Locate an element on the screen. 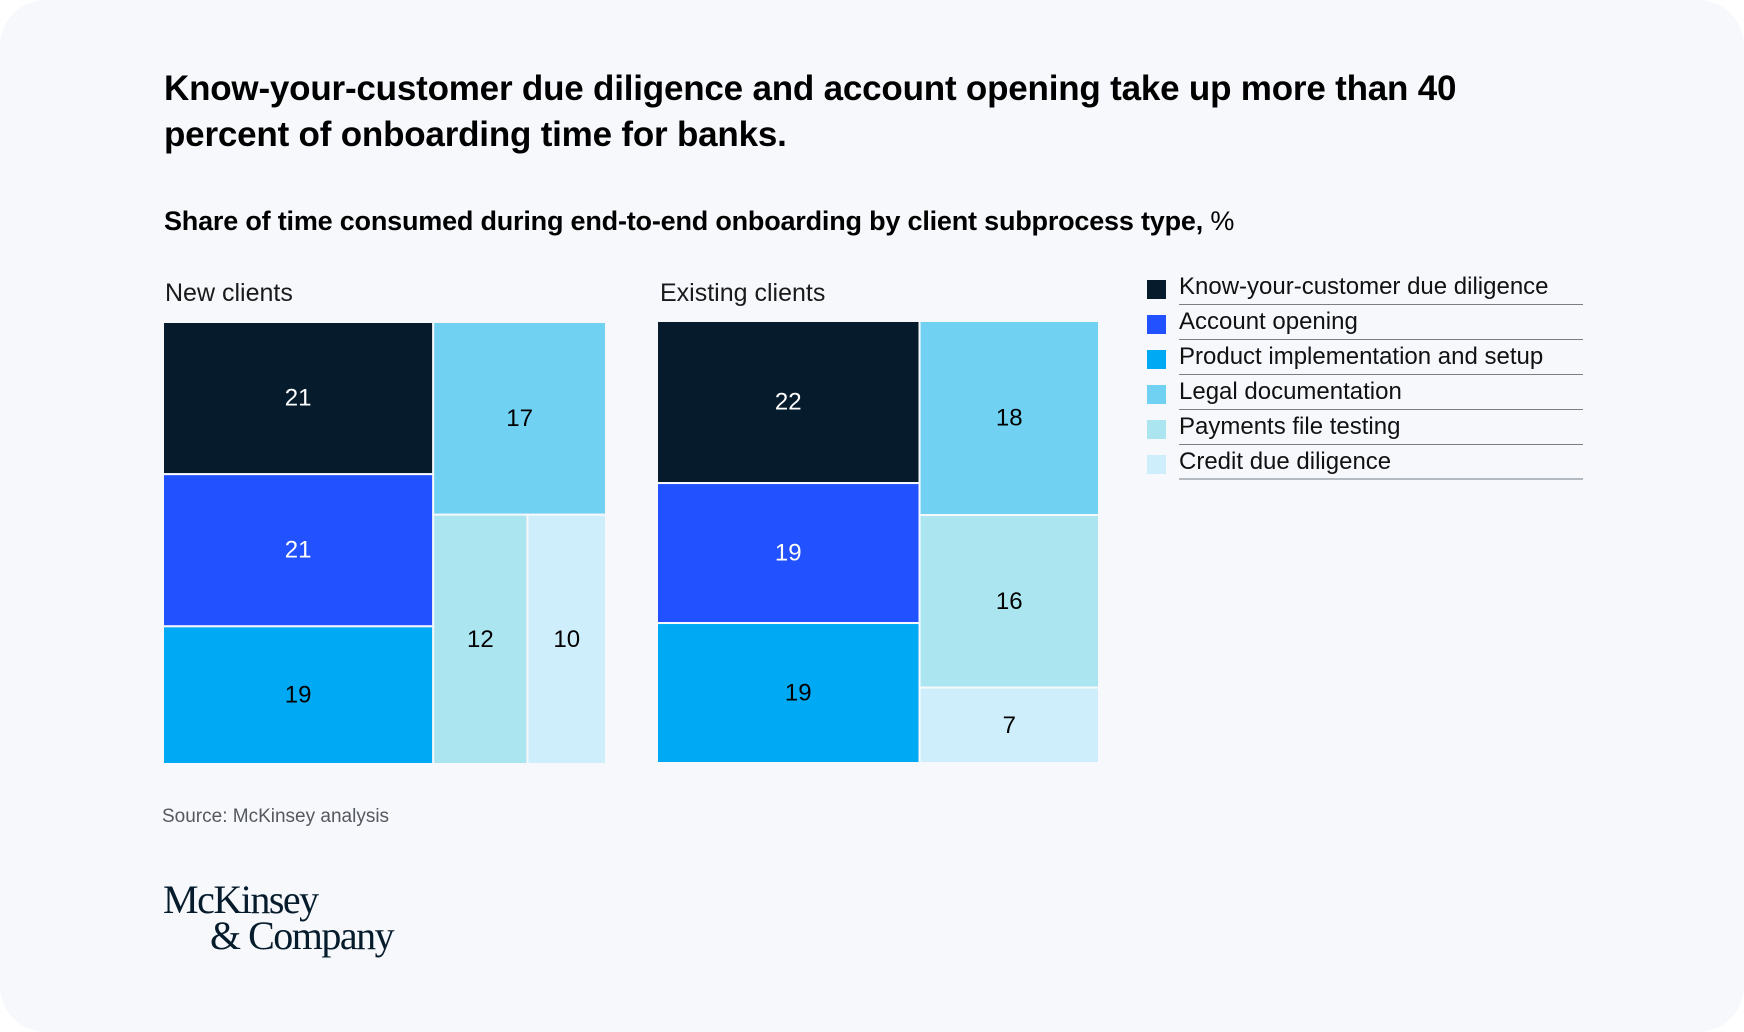  legend-item-payments: Payments file testing is located at coordinates (1365, 427).